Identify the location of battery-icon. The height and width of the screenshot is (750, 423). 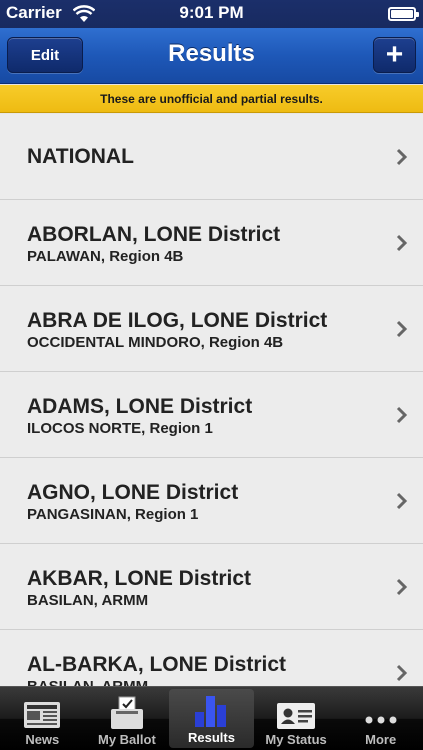
(403, 14).